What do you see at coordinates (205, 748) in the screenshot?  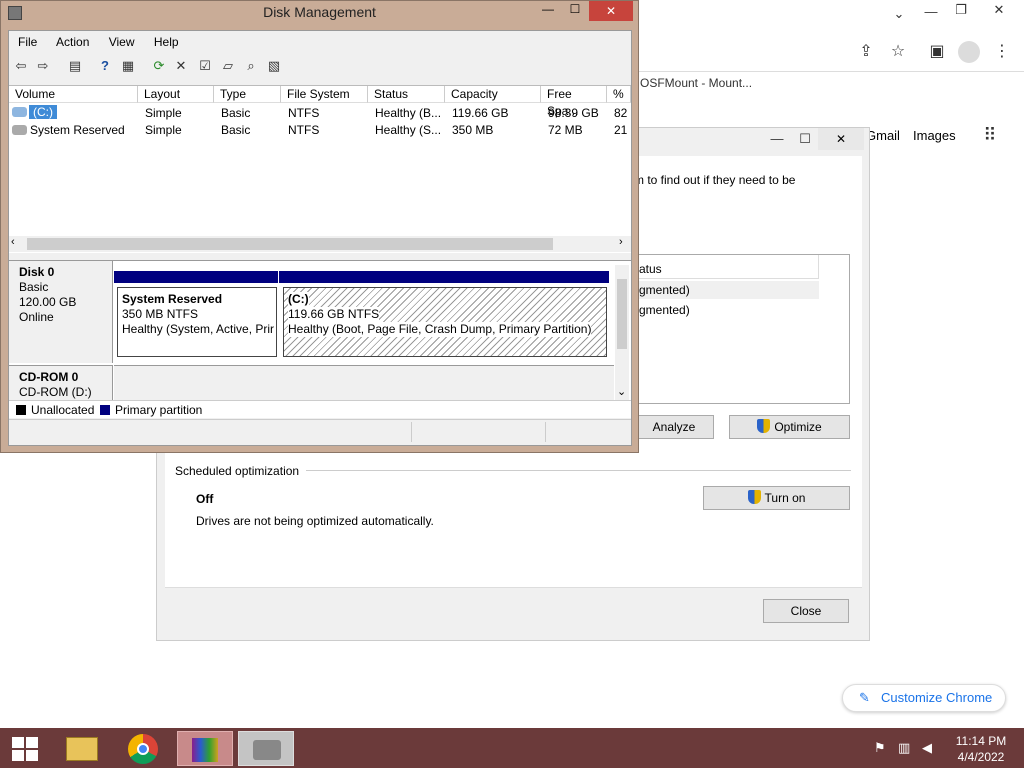 I see `winrar-icon` at bounding box center [205, 748].